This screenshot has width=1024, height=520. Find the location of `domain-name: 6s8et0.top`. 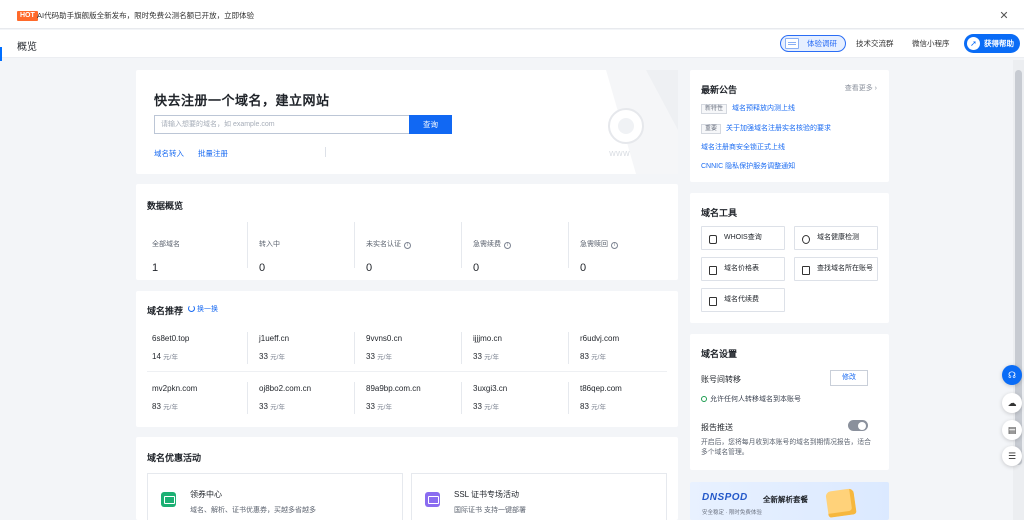

domain-name: 6s8et0.top is located at coordinates (171, 338).